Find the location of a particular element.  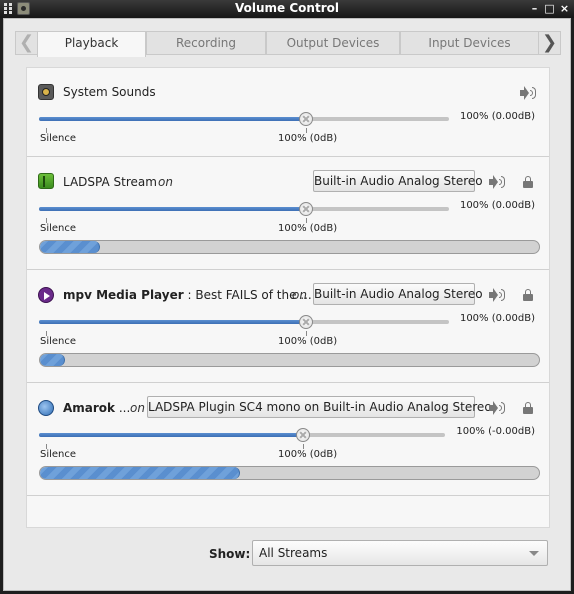

mpv-icon is located at coordinates (46, 295).